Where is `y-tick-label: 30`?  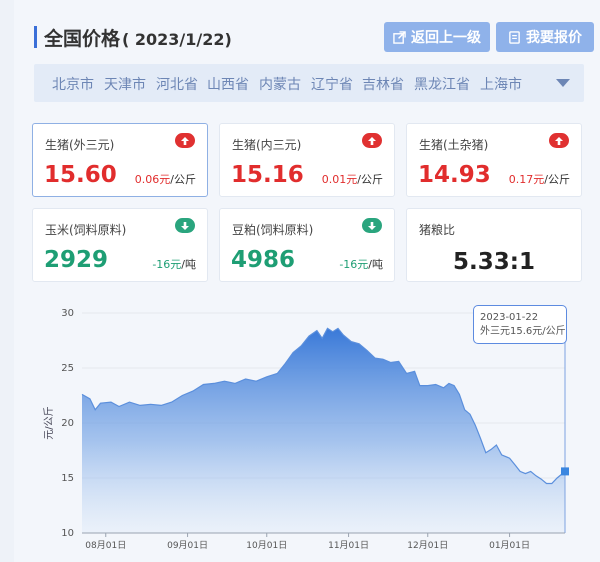
y-tick-label: 30 is located at coordinates (67, 313).